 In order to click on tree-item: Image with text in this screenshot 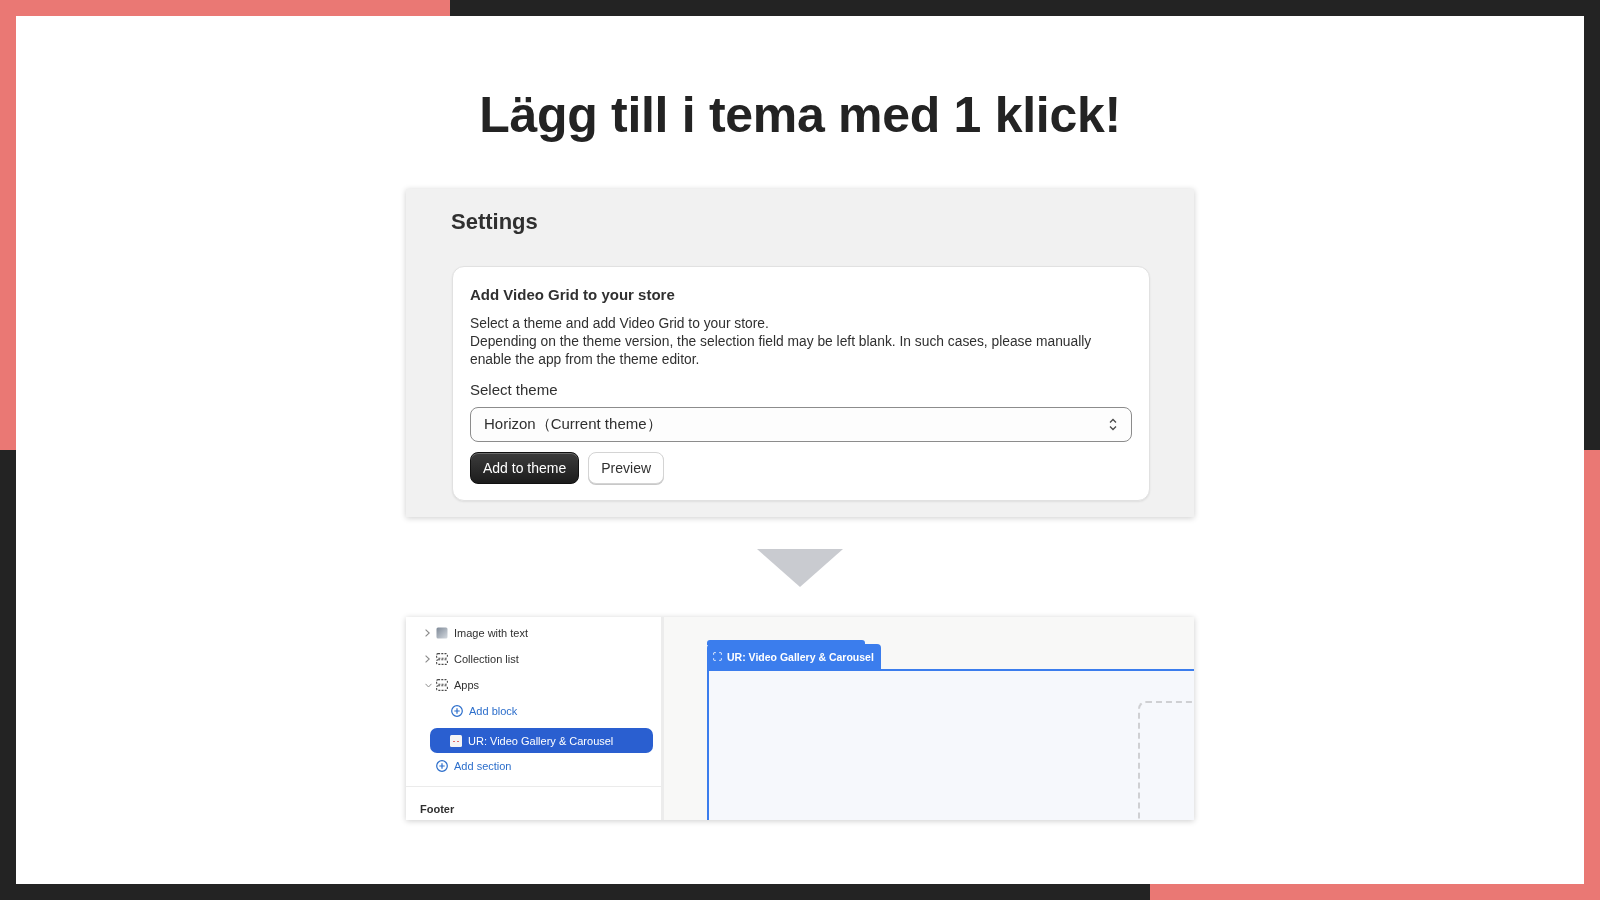, I will do `click(533, 633)`.